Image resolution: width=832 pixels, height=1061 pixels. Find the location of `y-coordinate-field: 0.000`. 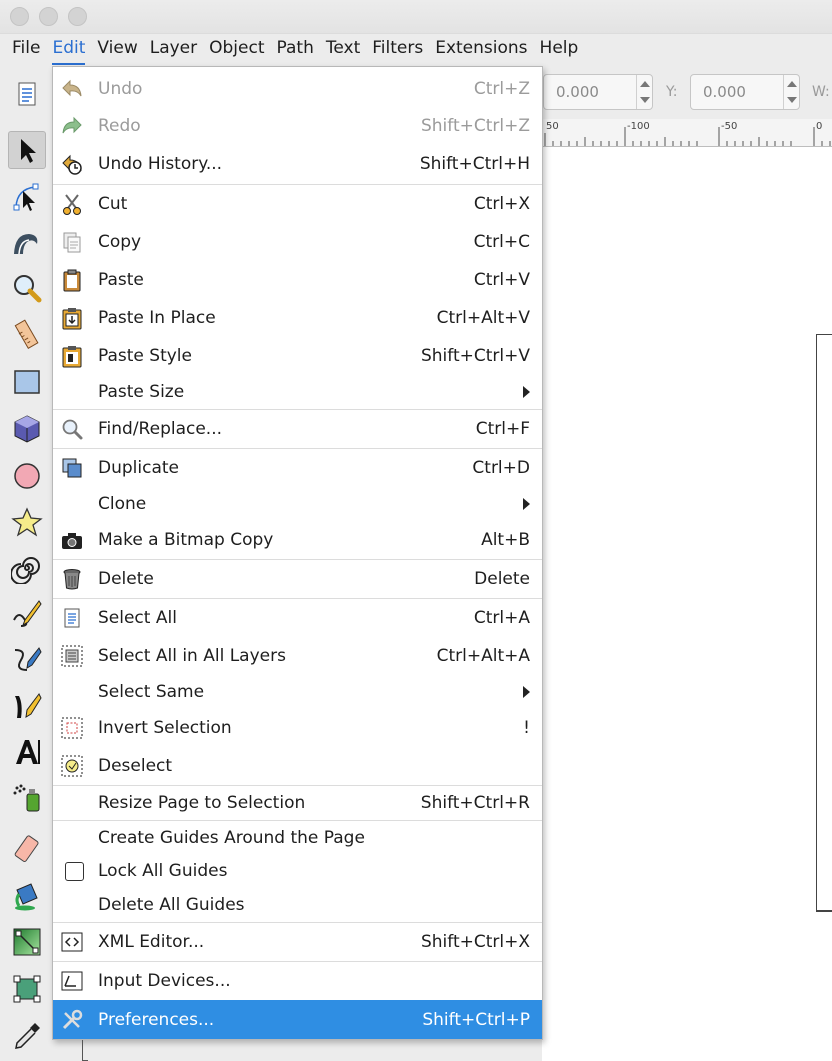

y-coordinate-field: 0.000 is located at coordinates (745, 92).